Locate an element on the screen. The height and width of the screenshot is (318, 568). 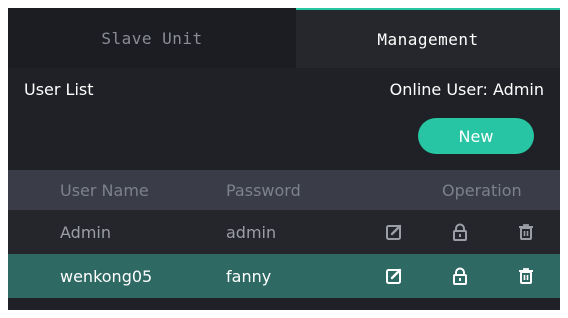
table-row: Admin admin is located at coordinates (284, 232).